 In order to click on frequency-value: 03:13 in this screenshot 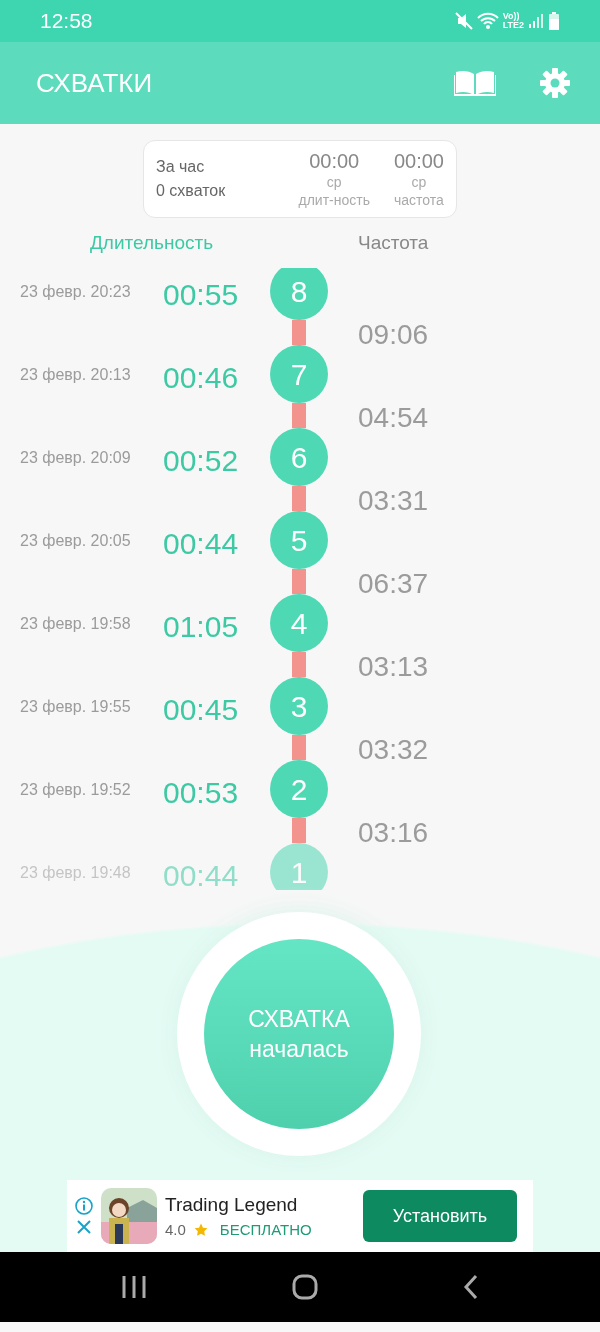, I will do `click(394, 667)`.